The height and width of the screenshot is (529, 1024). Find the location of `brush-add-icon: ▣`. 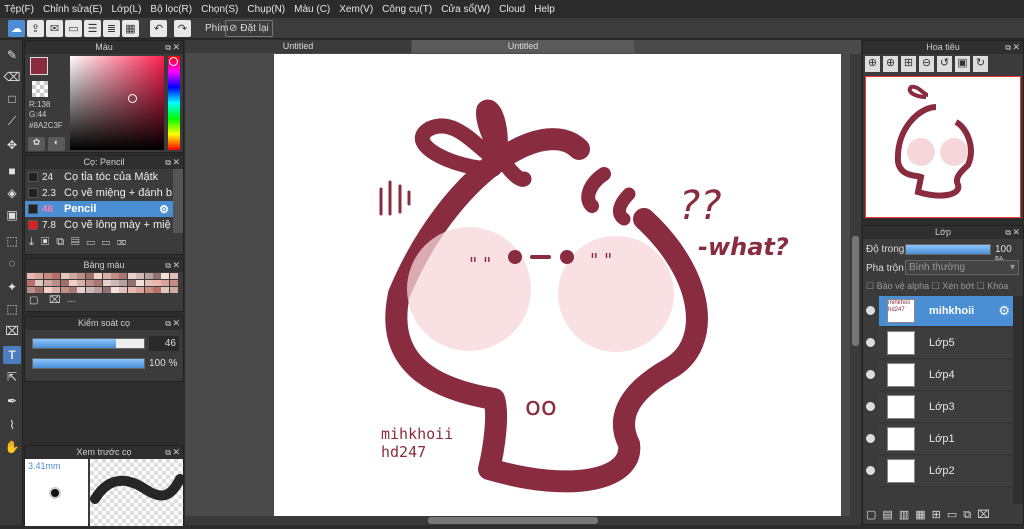

brush-add-icon: ▣ is located at coordinates (48, 242).